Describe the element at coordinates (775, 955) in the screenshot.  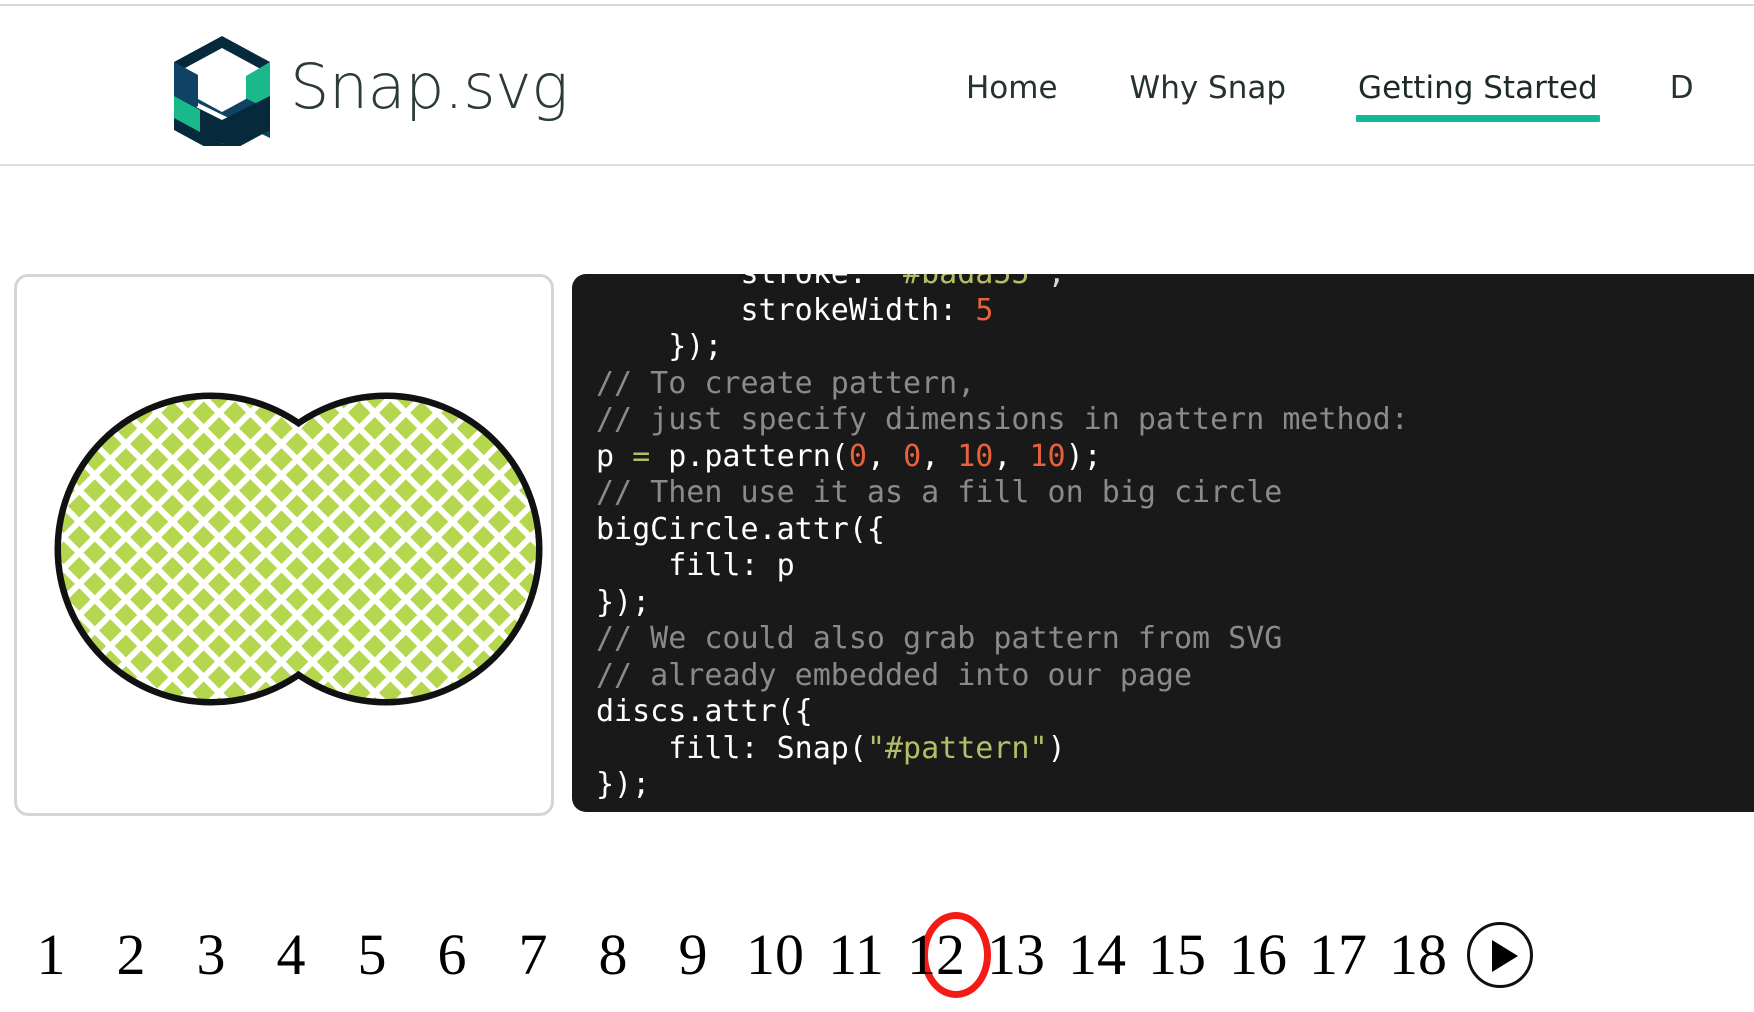
I see `pagination-page-10: 10` at that location.